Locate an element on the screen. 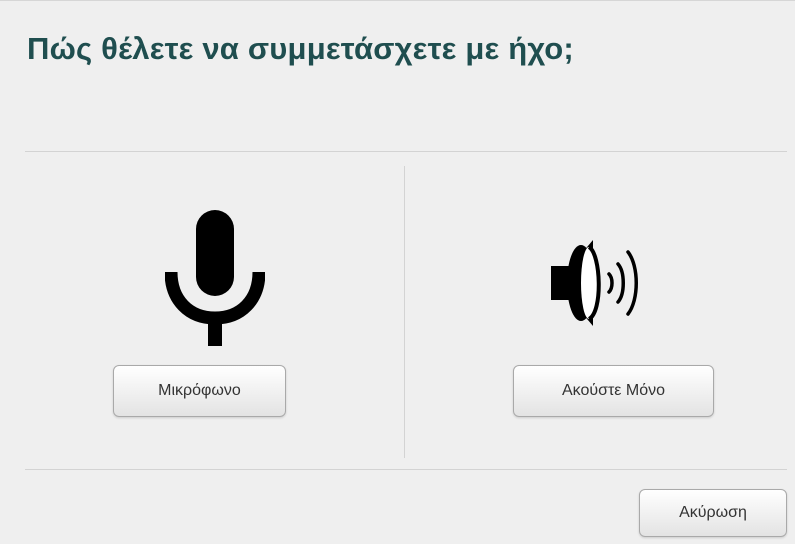 The height and width of the screenshot is (544, 795). microphone-icon is located at coordinates (214, 279).